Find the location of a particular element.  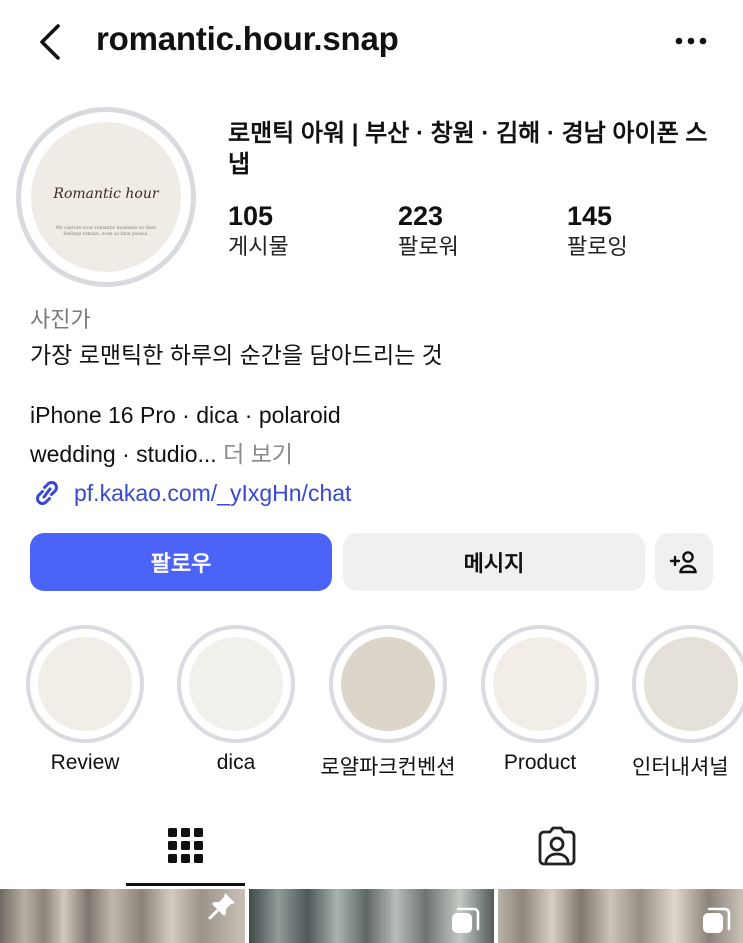

bio-line: wedding · studio... 더 보기 is located at coordinates (161, 452).